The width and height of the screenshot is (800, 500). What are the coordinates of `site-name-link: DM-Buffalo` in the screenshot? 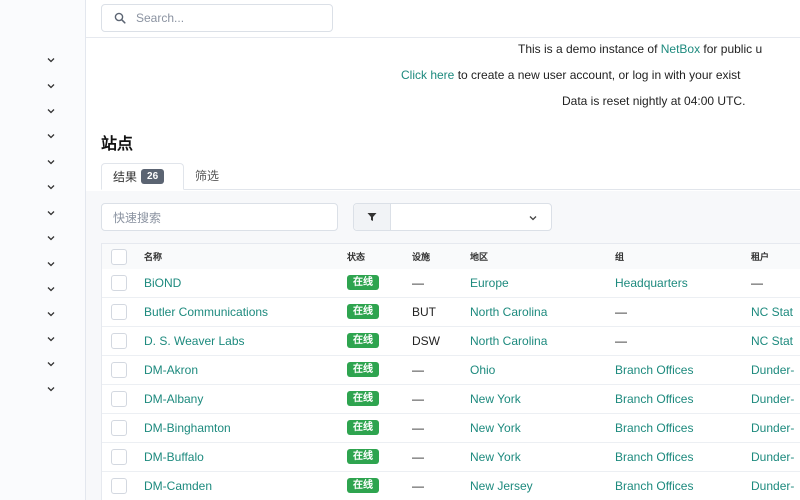 It's located at (174, 457).